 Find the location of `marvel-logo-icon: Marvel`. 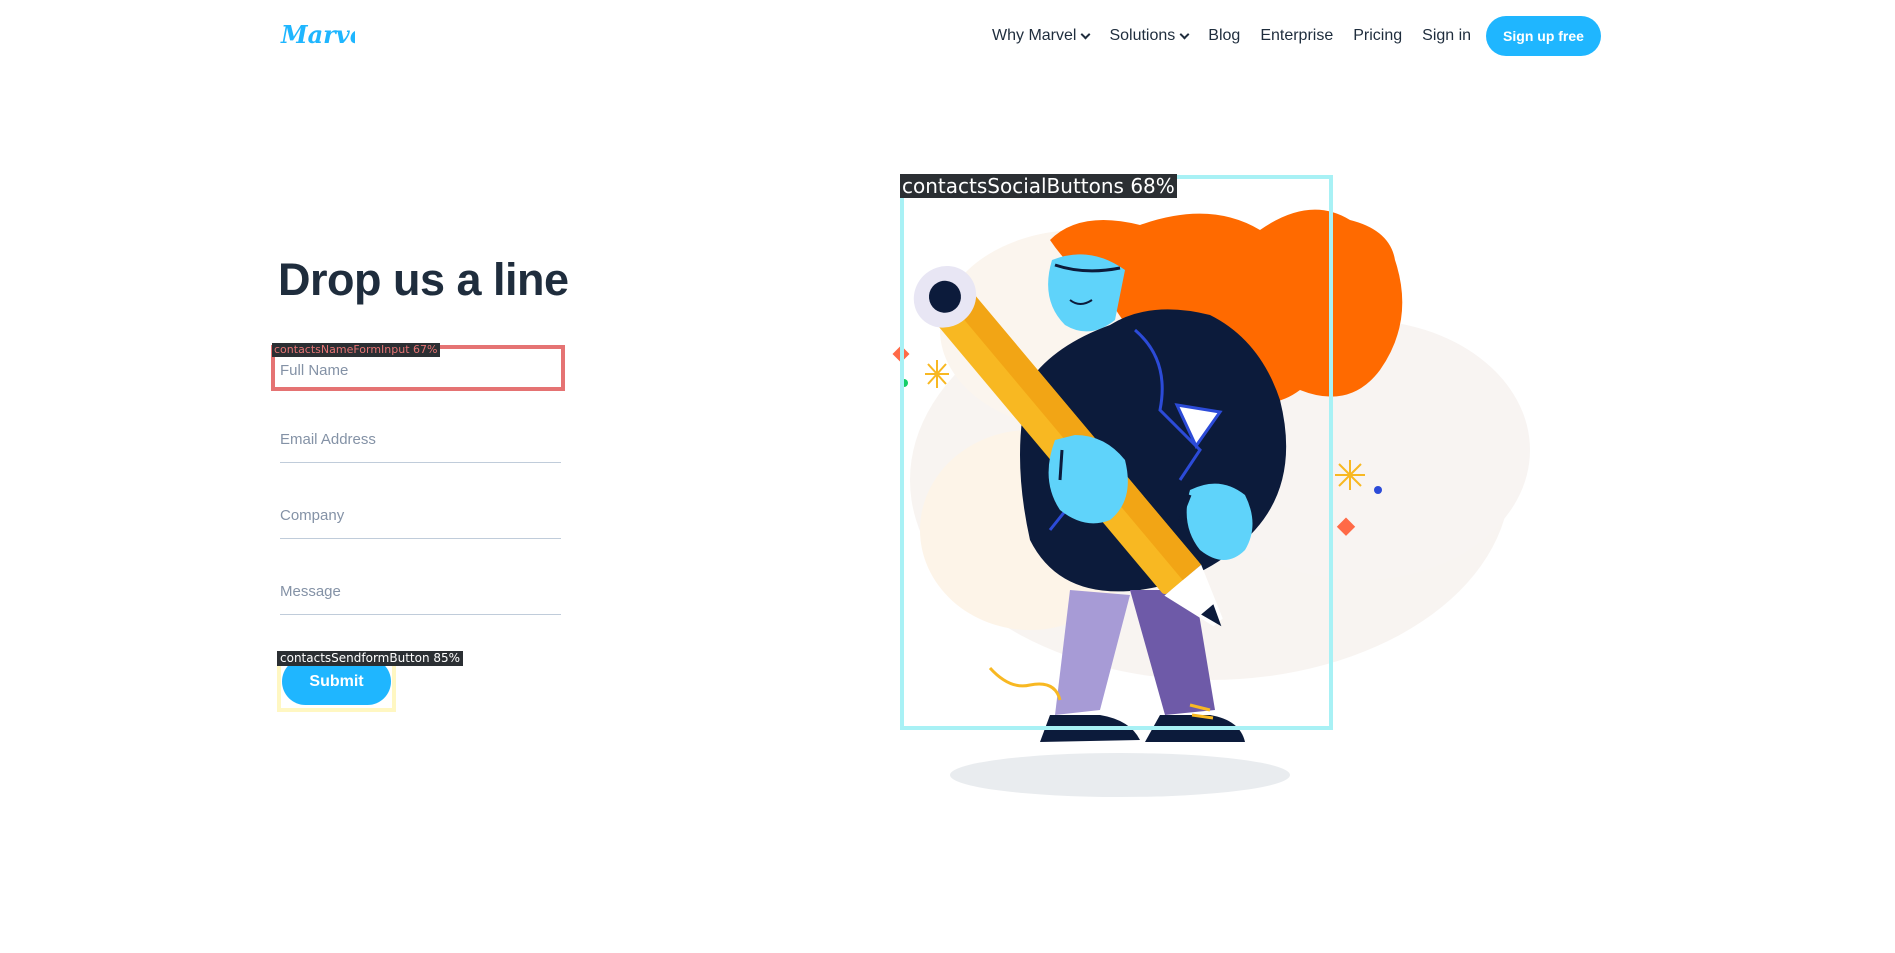

marvel-logo-icon: Marvel is located at coordinates (317, 34).